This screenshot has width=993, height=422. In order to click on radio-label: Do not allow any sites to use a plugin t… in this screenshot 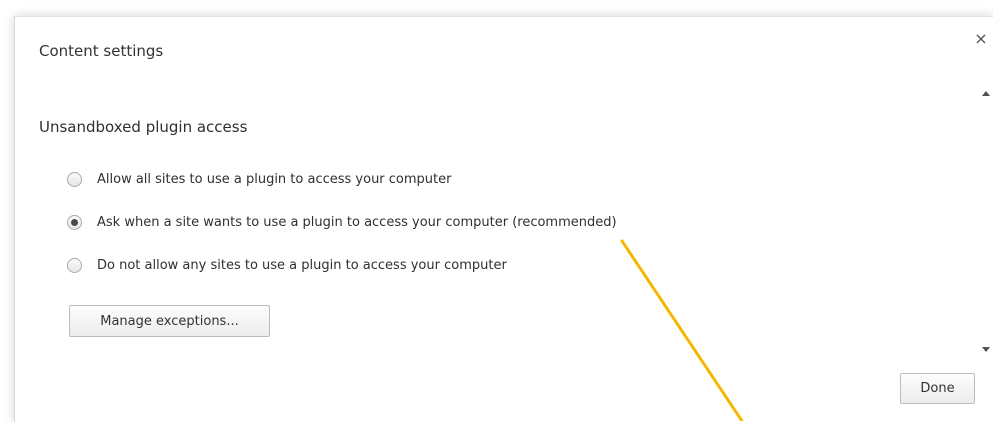, I will do `click(302, 265)`.